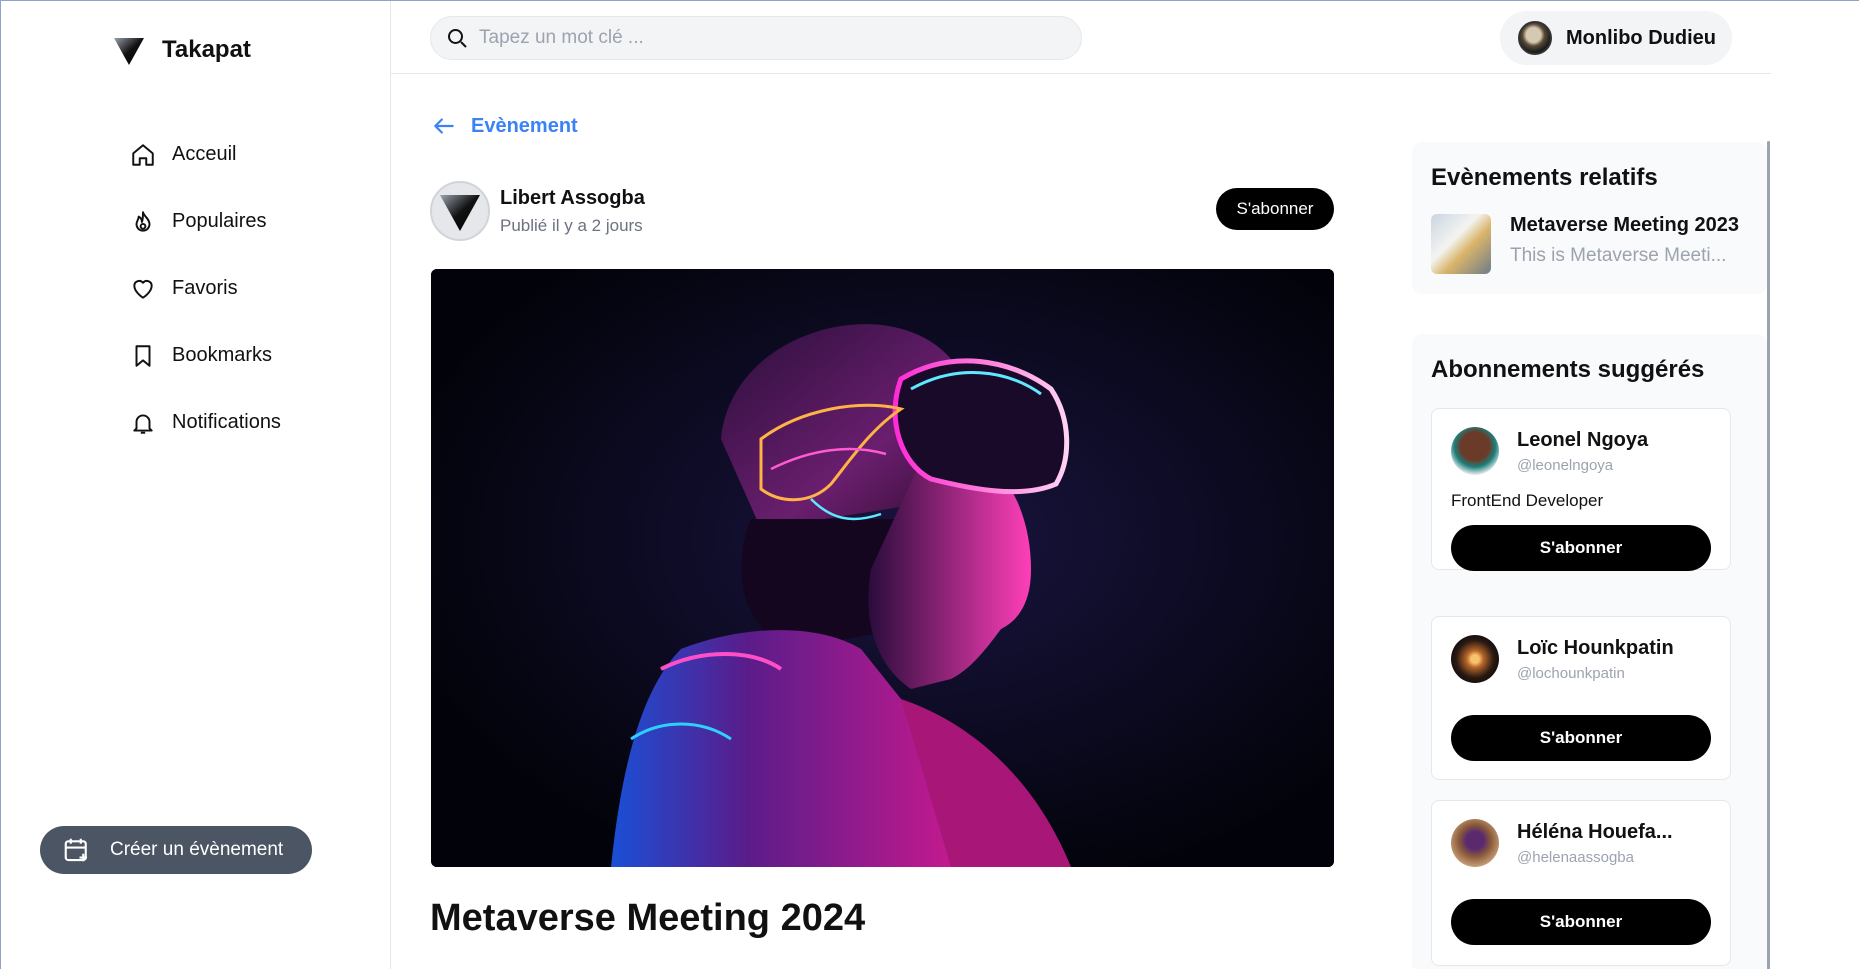  Describe the element at coordinates (143, 423) in the screenshot. I see `bell-icon` at that location.